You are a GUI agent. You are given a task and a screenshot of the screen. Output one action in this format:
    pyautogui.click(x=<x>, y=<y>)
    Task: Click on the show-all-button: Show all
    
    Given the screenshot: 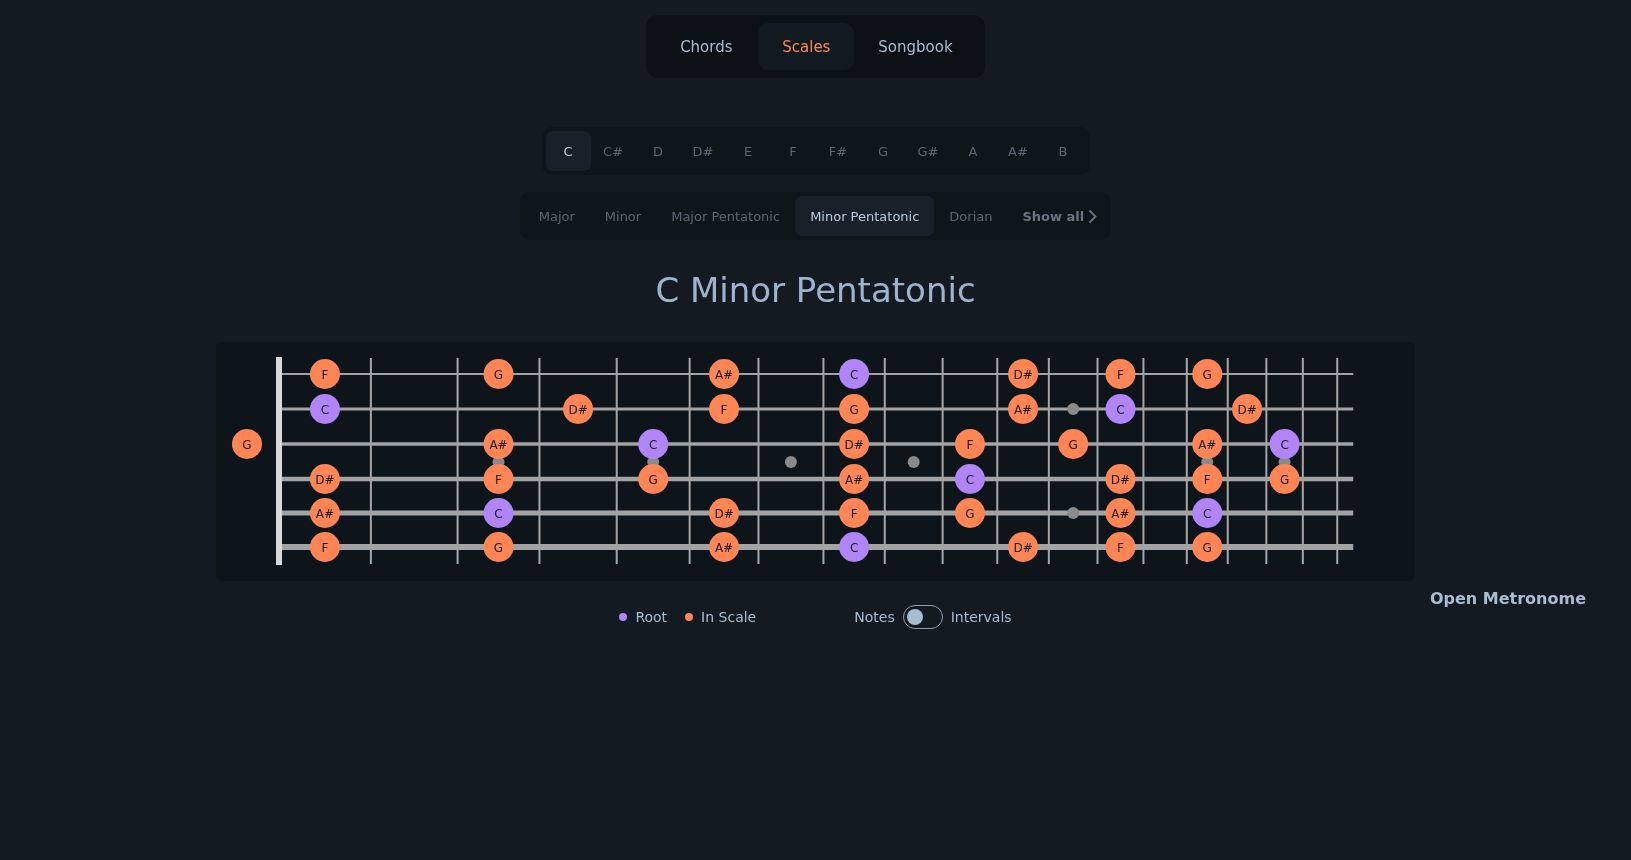 What is the action you would take?
    pyautogui.click(x=1057, y=216)
    